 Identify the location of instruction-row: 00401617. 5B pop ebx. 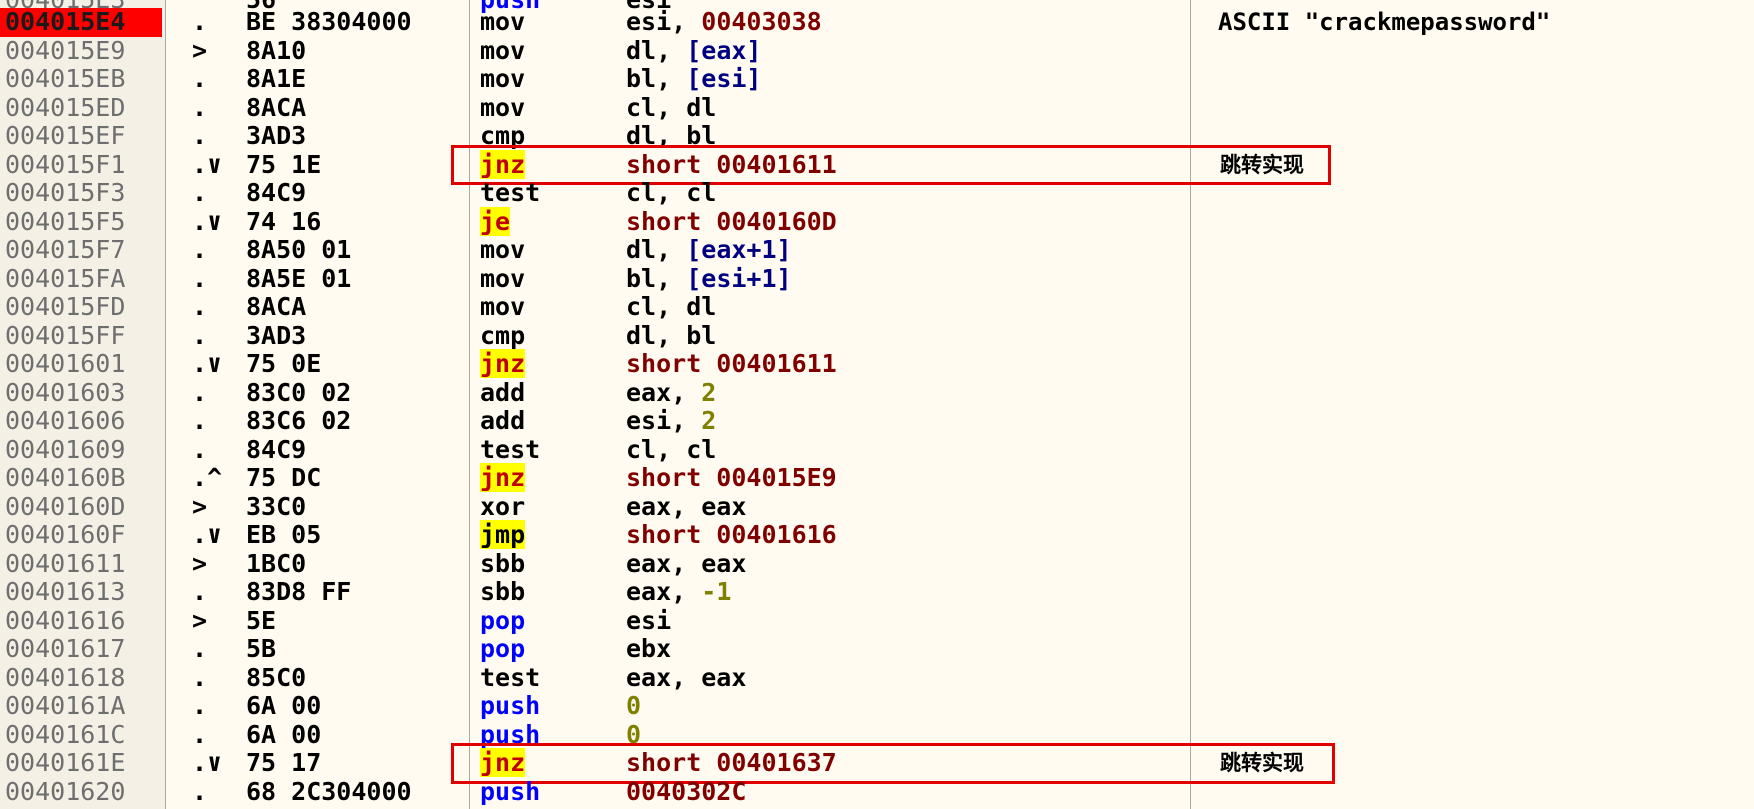
(877, 649).